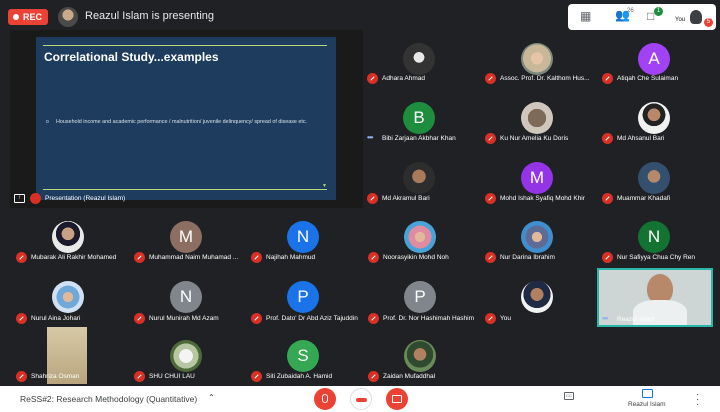 The image size is (720, 412). What do you see at coordinates (708, 22) in the screenshot?
I see `alert-badge: 5` at bounding box center [708, 22].